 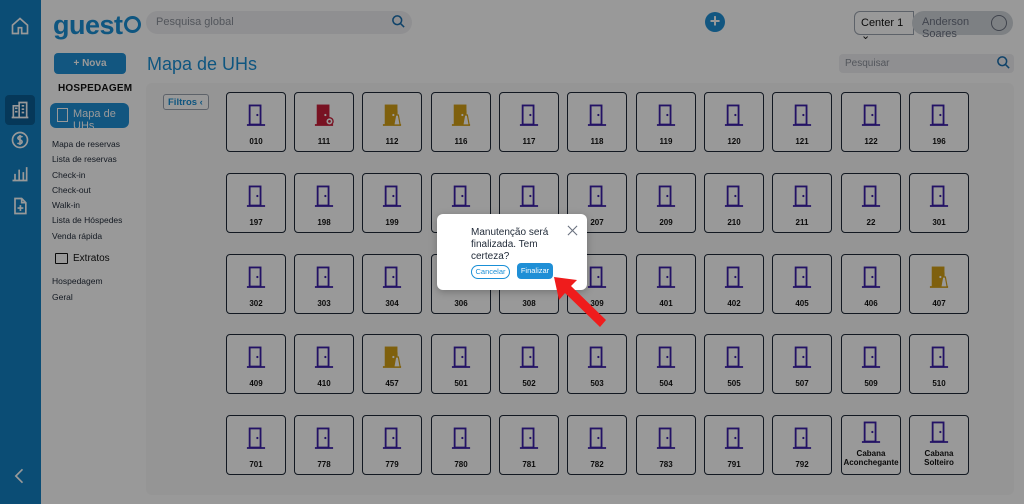 What do you see at coordinates (572, 229) in the screenshot?
I see `close-icon` at bounding box center [572, 229].